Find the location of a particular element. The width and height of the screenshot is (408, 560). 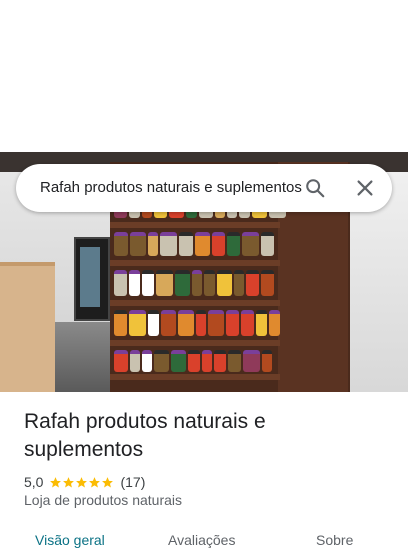

tab-overview: Visão geral is located at coordinates (70, 540).